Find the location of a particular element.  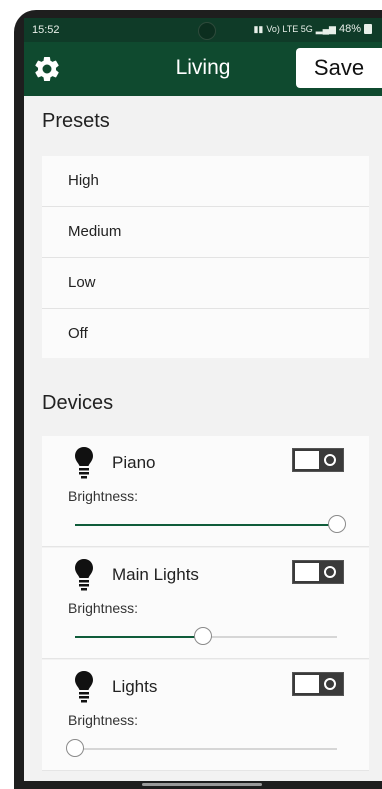

device-name: Piano is located at coordinates (134, 462).